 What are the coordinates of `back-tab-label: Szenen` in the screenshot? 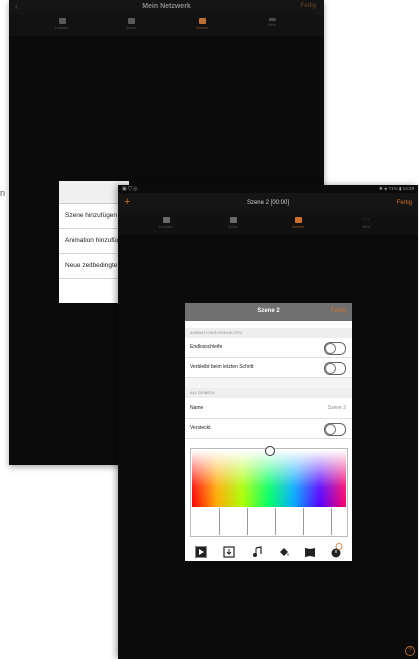 It's located at (202, 28).